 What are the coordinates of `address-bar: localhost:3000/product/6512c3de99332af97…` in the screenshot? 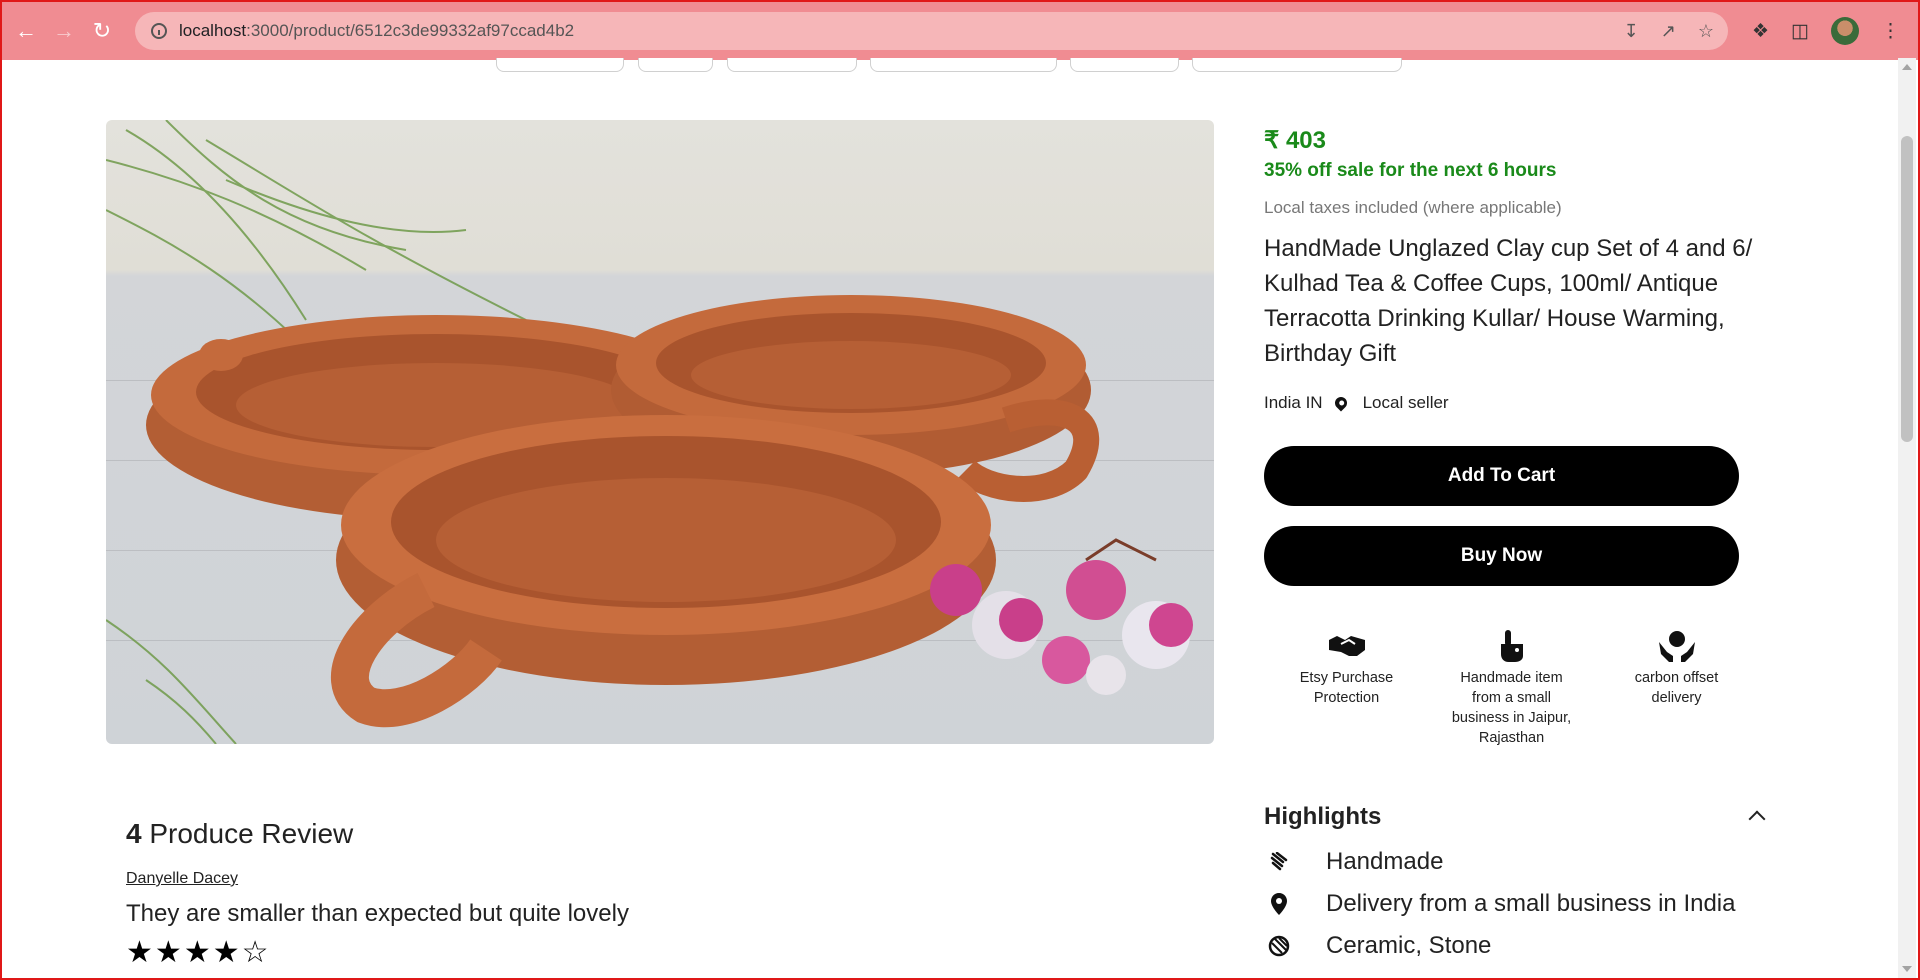 It's located at (931, 31).